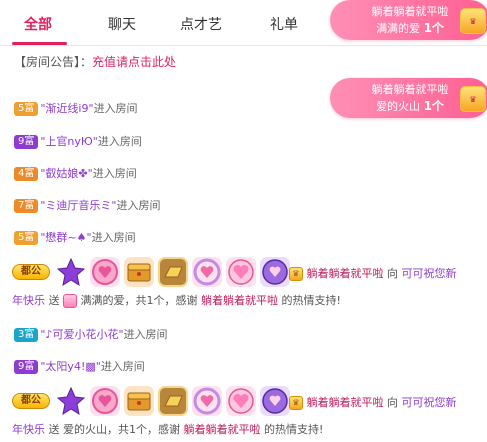  What do you see at coordinates (408, 98) in the screenshot?
I see `gift-banner: 躺着躺着就平啦 爱的火山 1个 ♛` at bounding box center [408, 98].